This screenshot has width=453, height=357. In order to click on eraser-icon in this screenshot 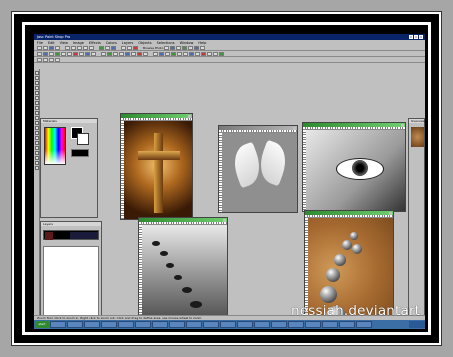, I will do `click(36, 138)`.